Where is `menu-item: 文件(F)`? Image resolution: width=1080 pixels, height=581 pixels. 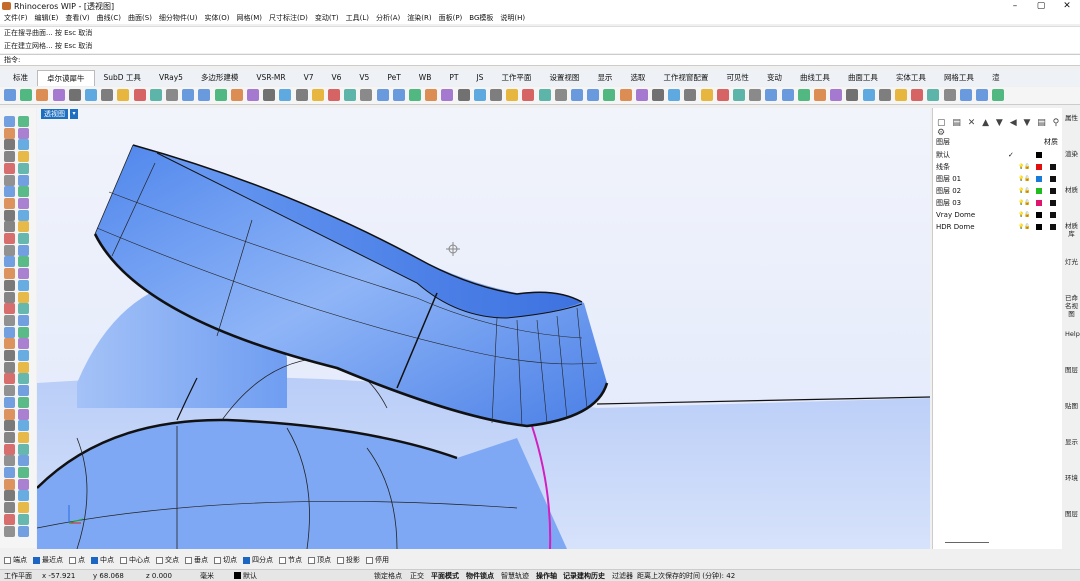 menu-item: 文件(F) is located at coordinates (16, 18).